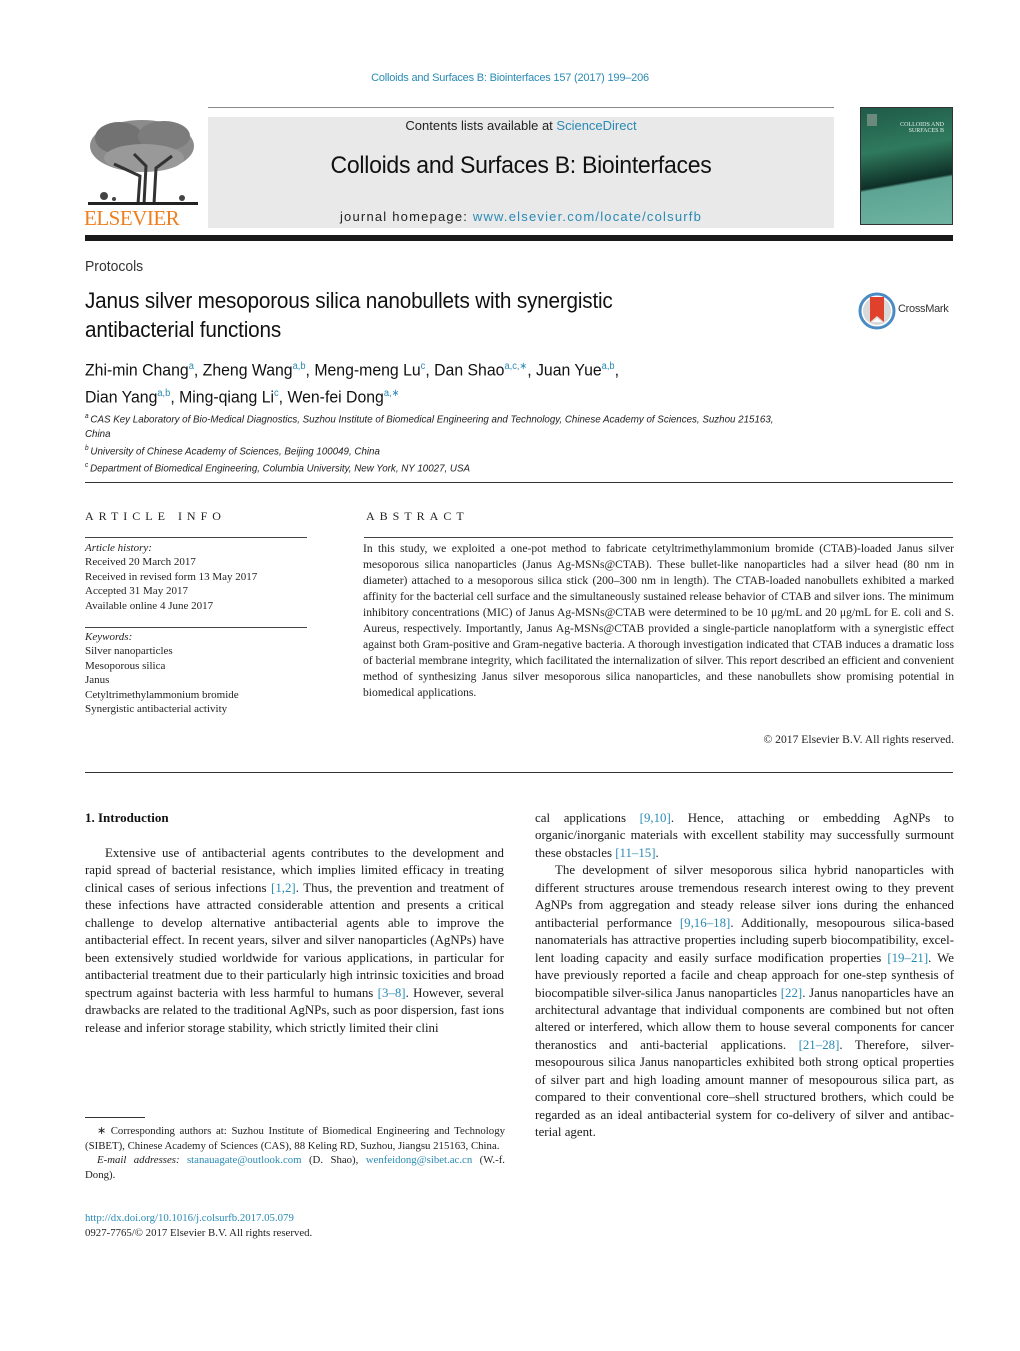 Image resolution: width=1020 pixels, height=1351 pixels. I want to click on citation-link: [9,16–18], so click(705, 923).